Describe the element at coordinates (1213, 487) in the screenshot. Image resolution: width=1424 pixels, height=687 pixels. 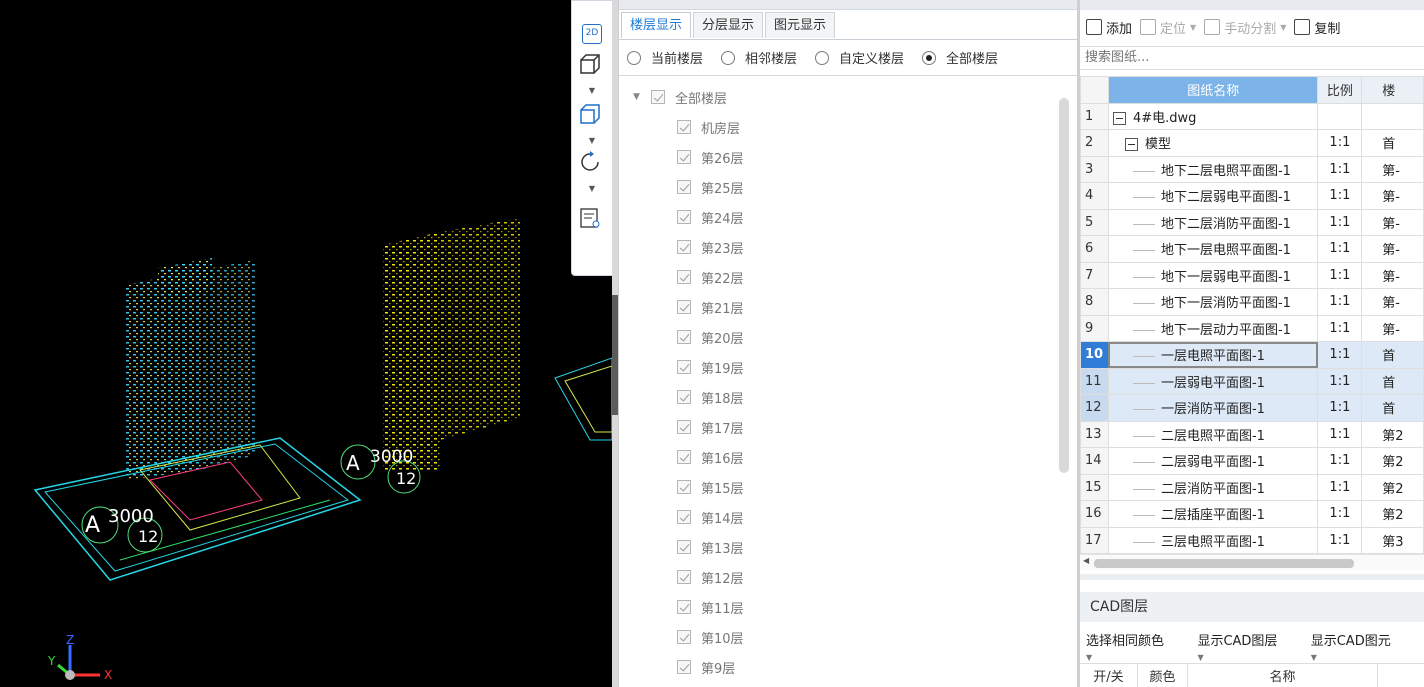
I see `drawing-name-cell: 二层消防平面图-1` at that location.